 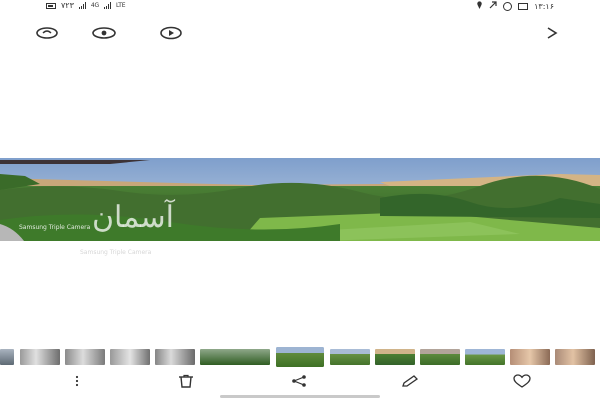 I want to click on battery-icon, so click(x=51, y=5).